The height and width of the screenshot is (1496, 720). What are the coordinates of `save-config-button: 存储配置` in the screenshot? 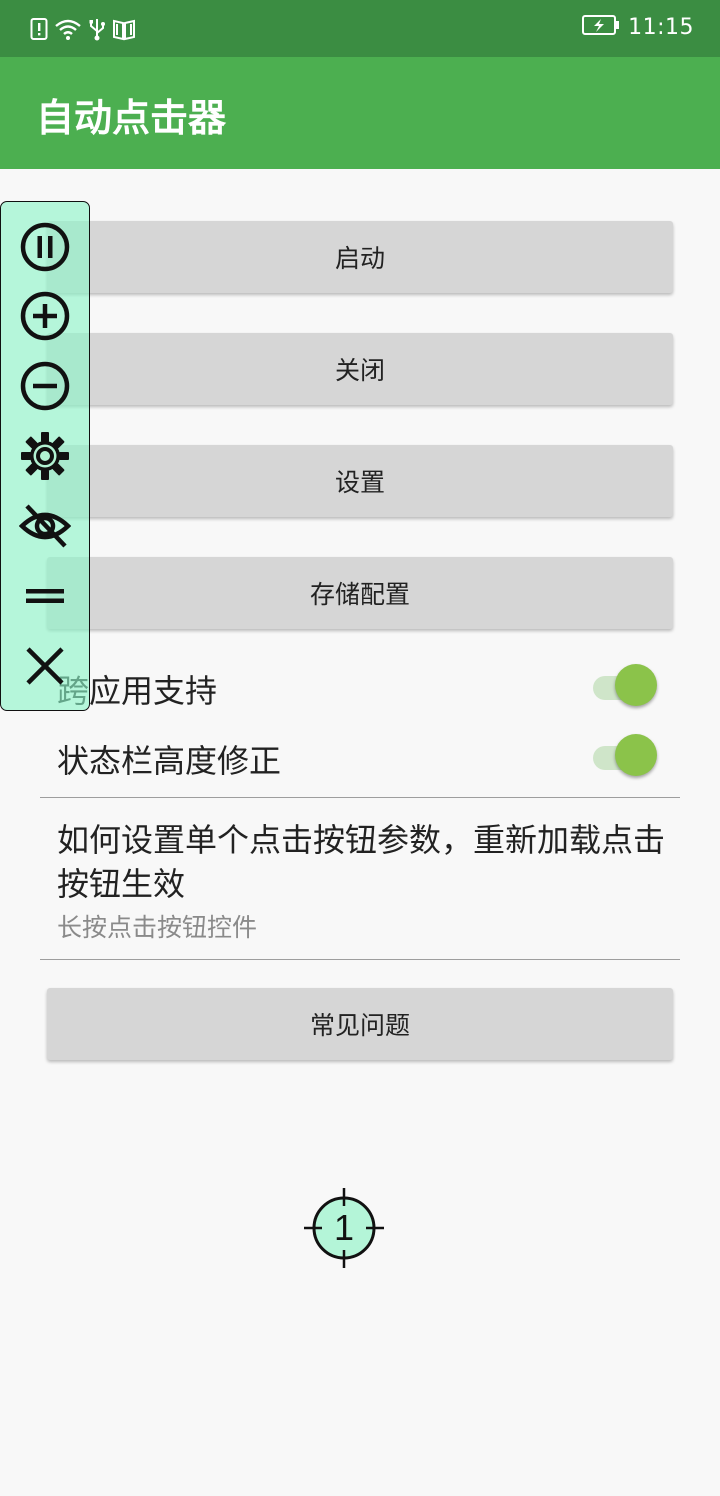 It's located at (360, 593).